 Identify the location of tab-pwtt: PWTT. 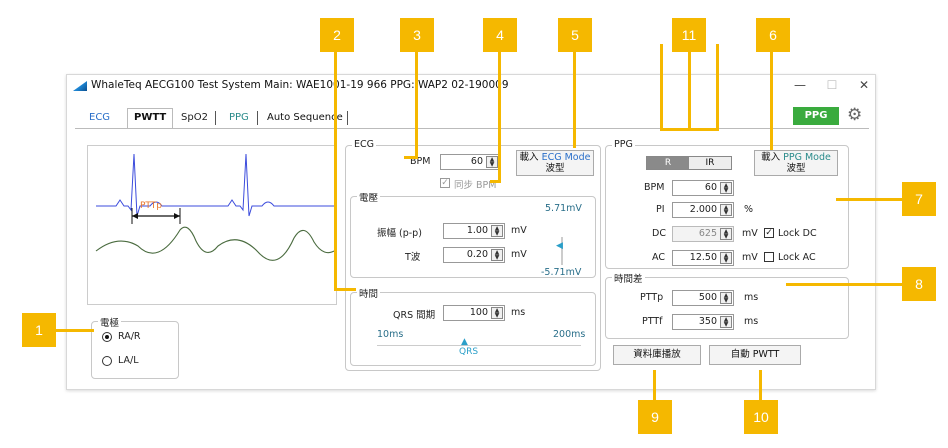
(150, 118).